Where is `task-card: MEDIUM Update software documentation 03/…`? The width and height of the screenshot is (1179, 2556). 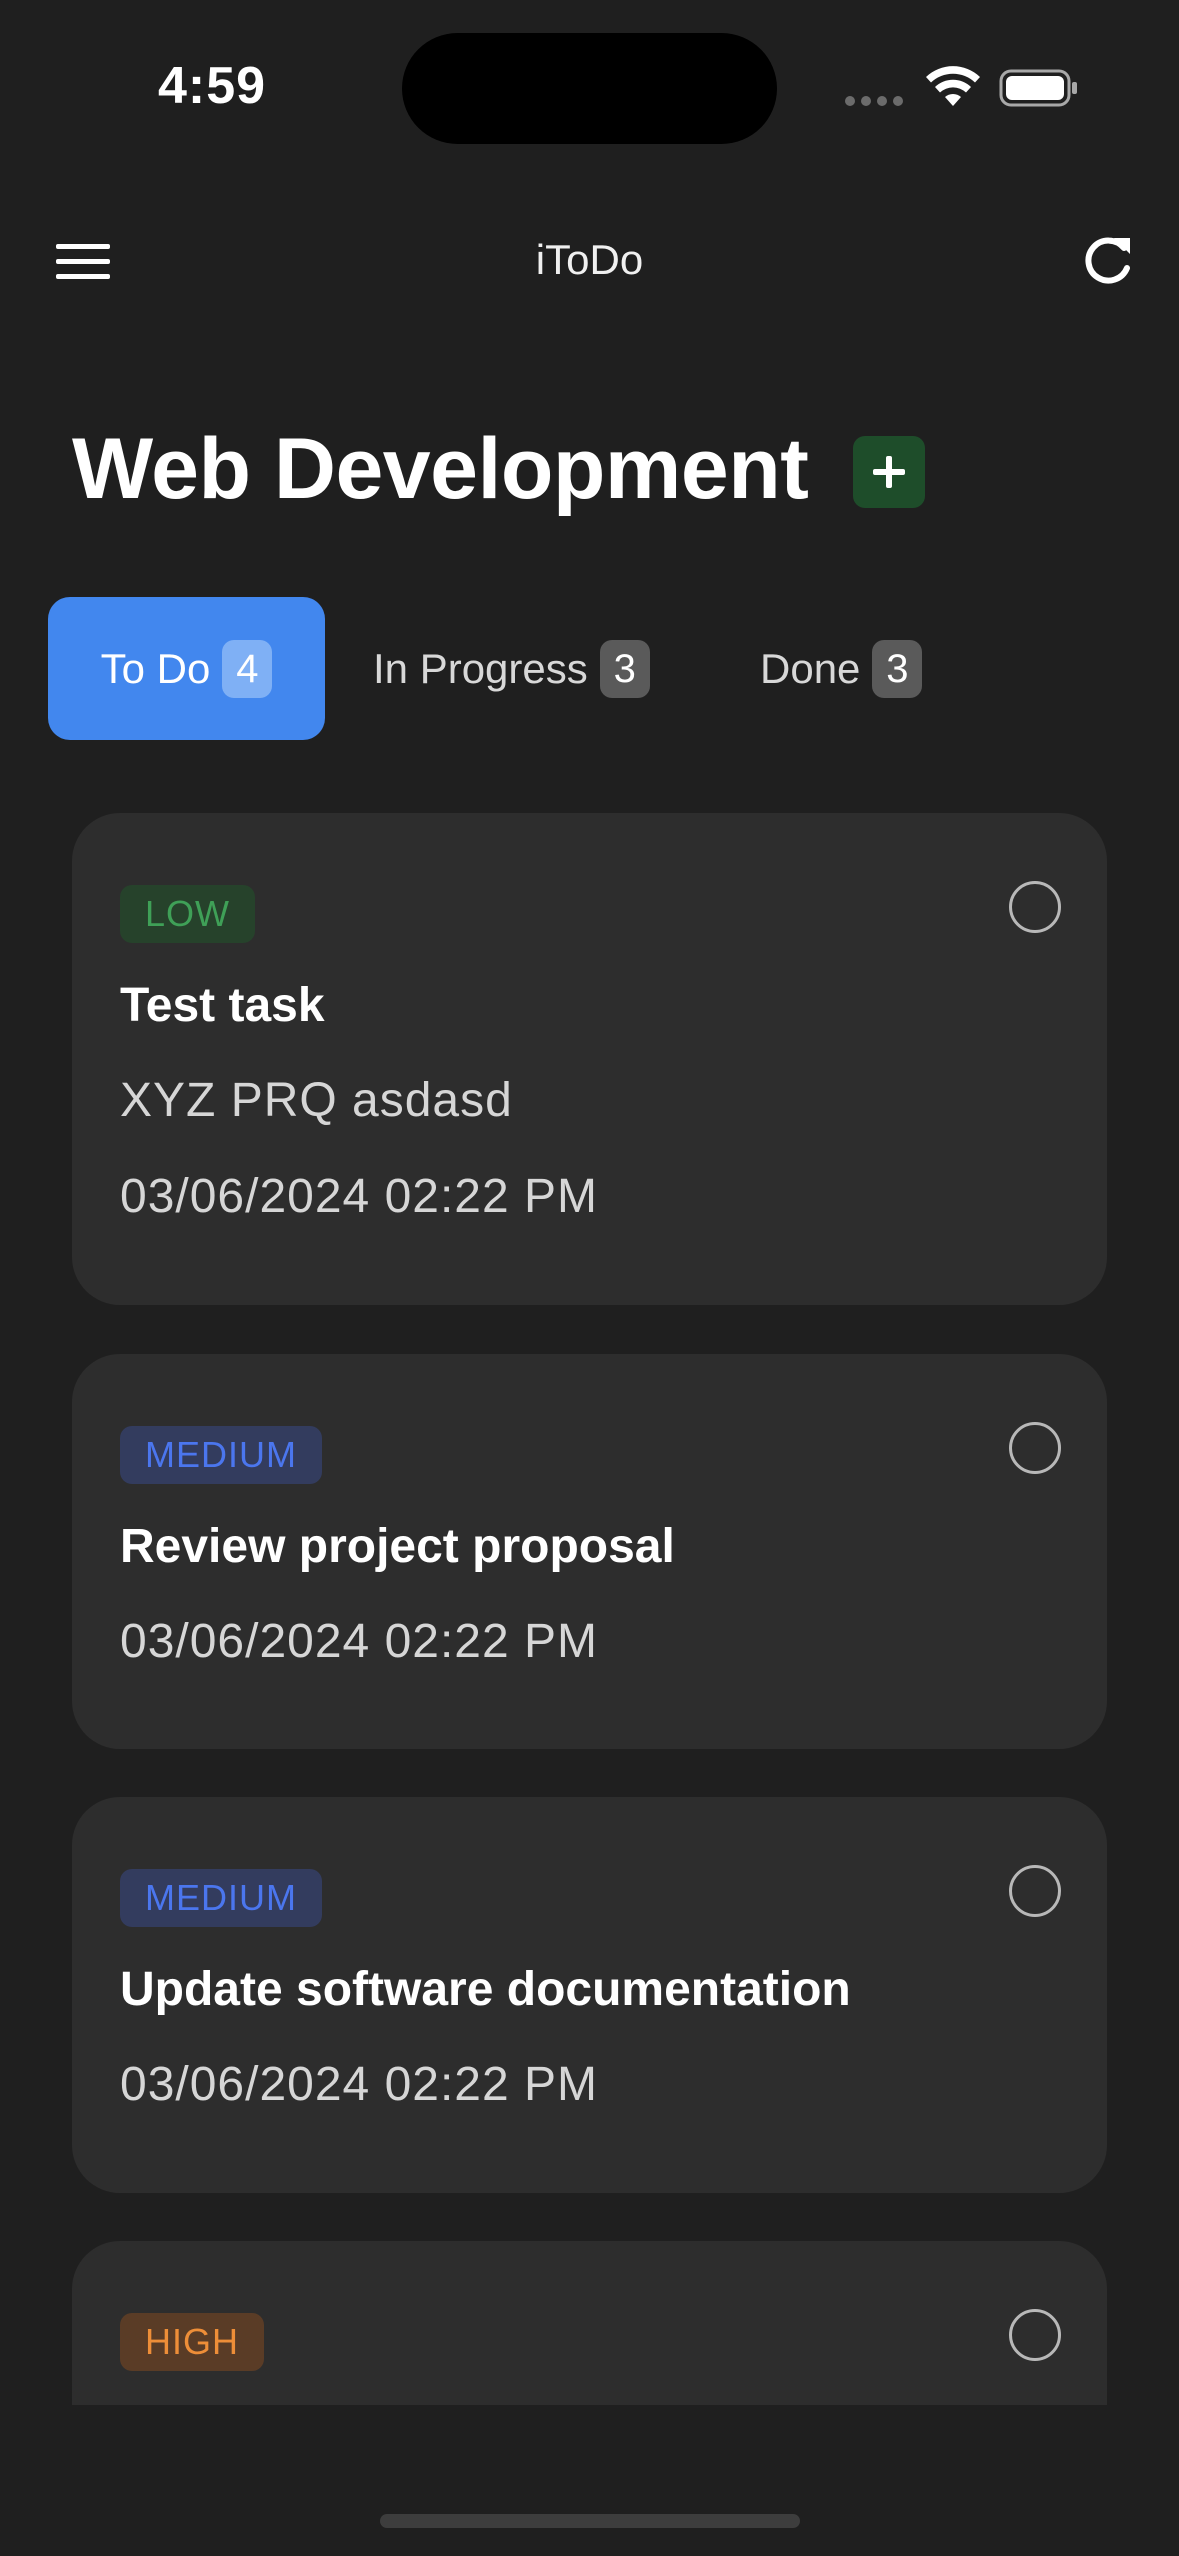
task-card: MEDIUM Update software documentation 03/… is located at coordinates (589, 1995).